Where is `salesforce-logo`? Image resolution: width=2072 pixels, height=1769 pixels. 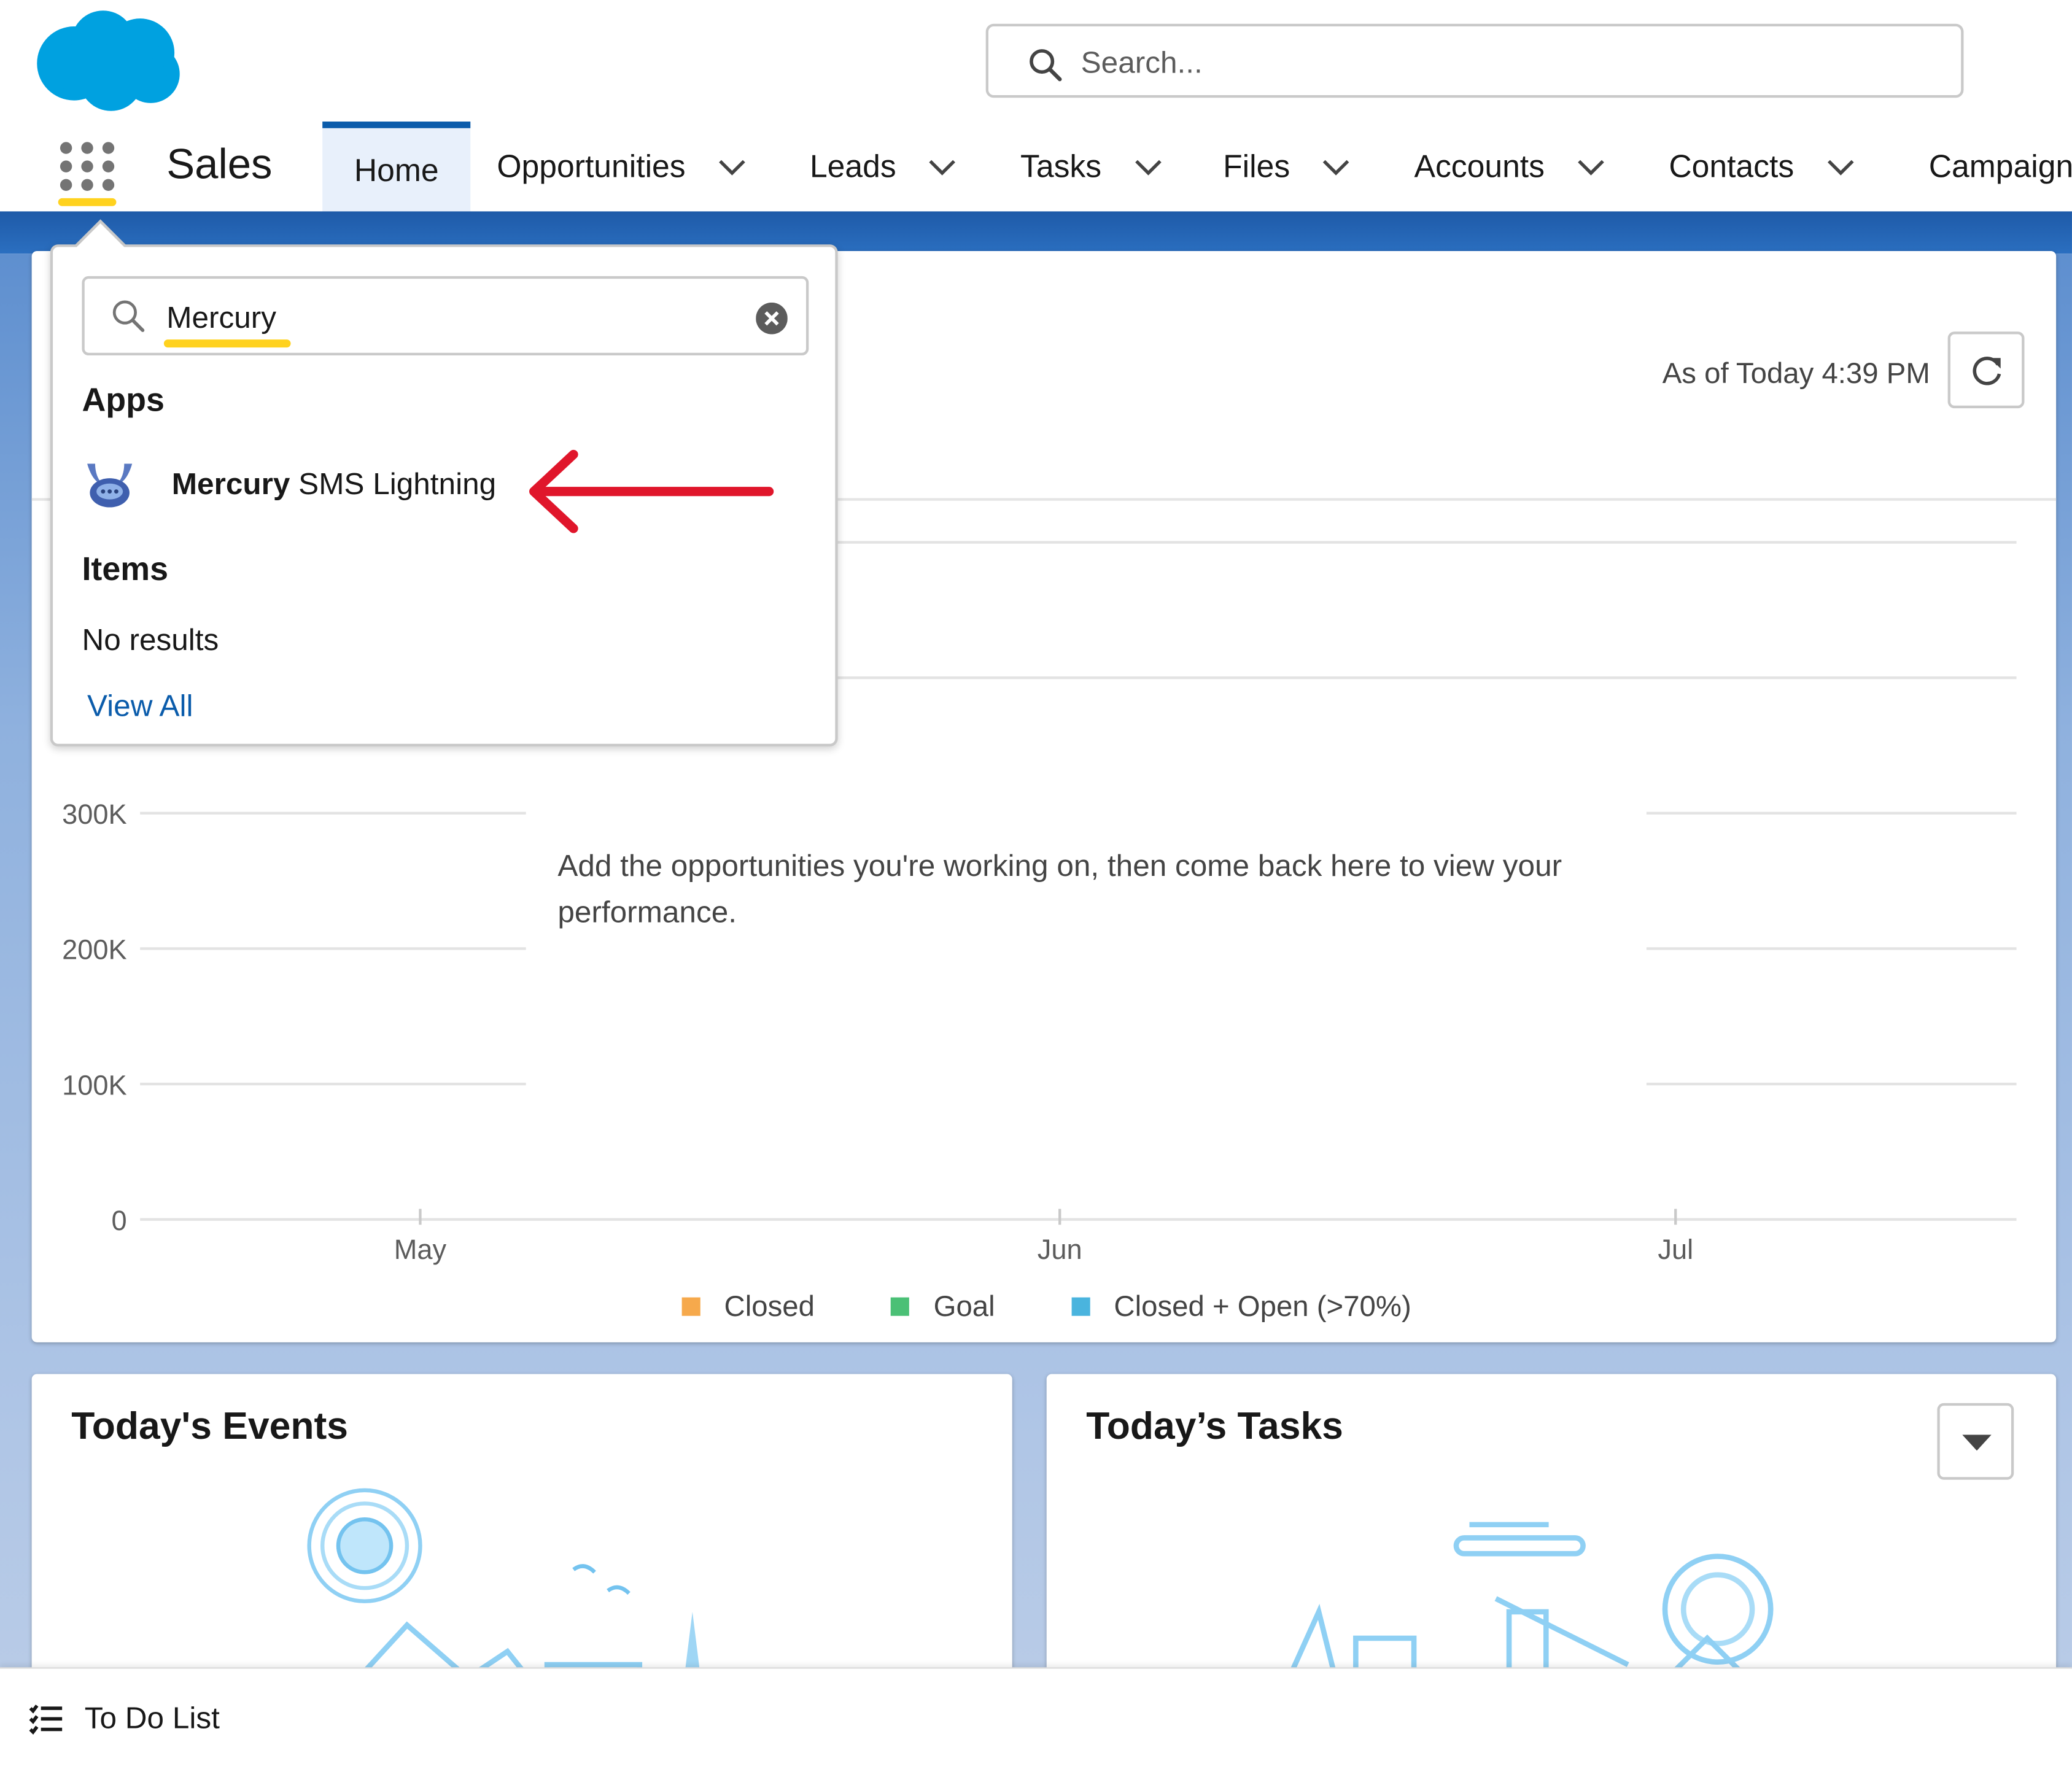
salesforce-logo is located at coordinates (108, 61).